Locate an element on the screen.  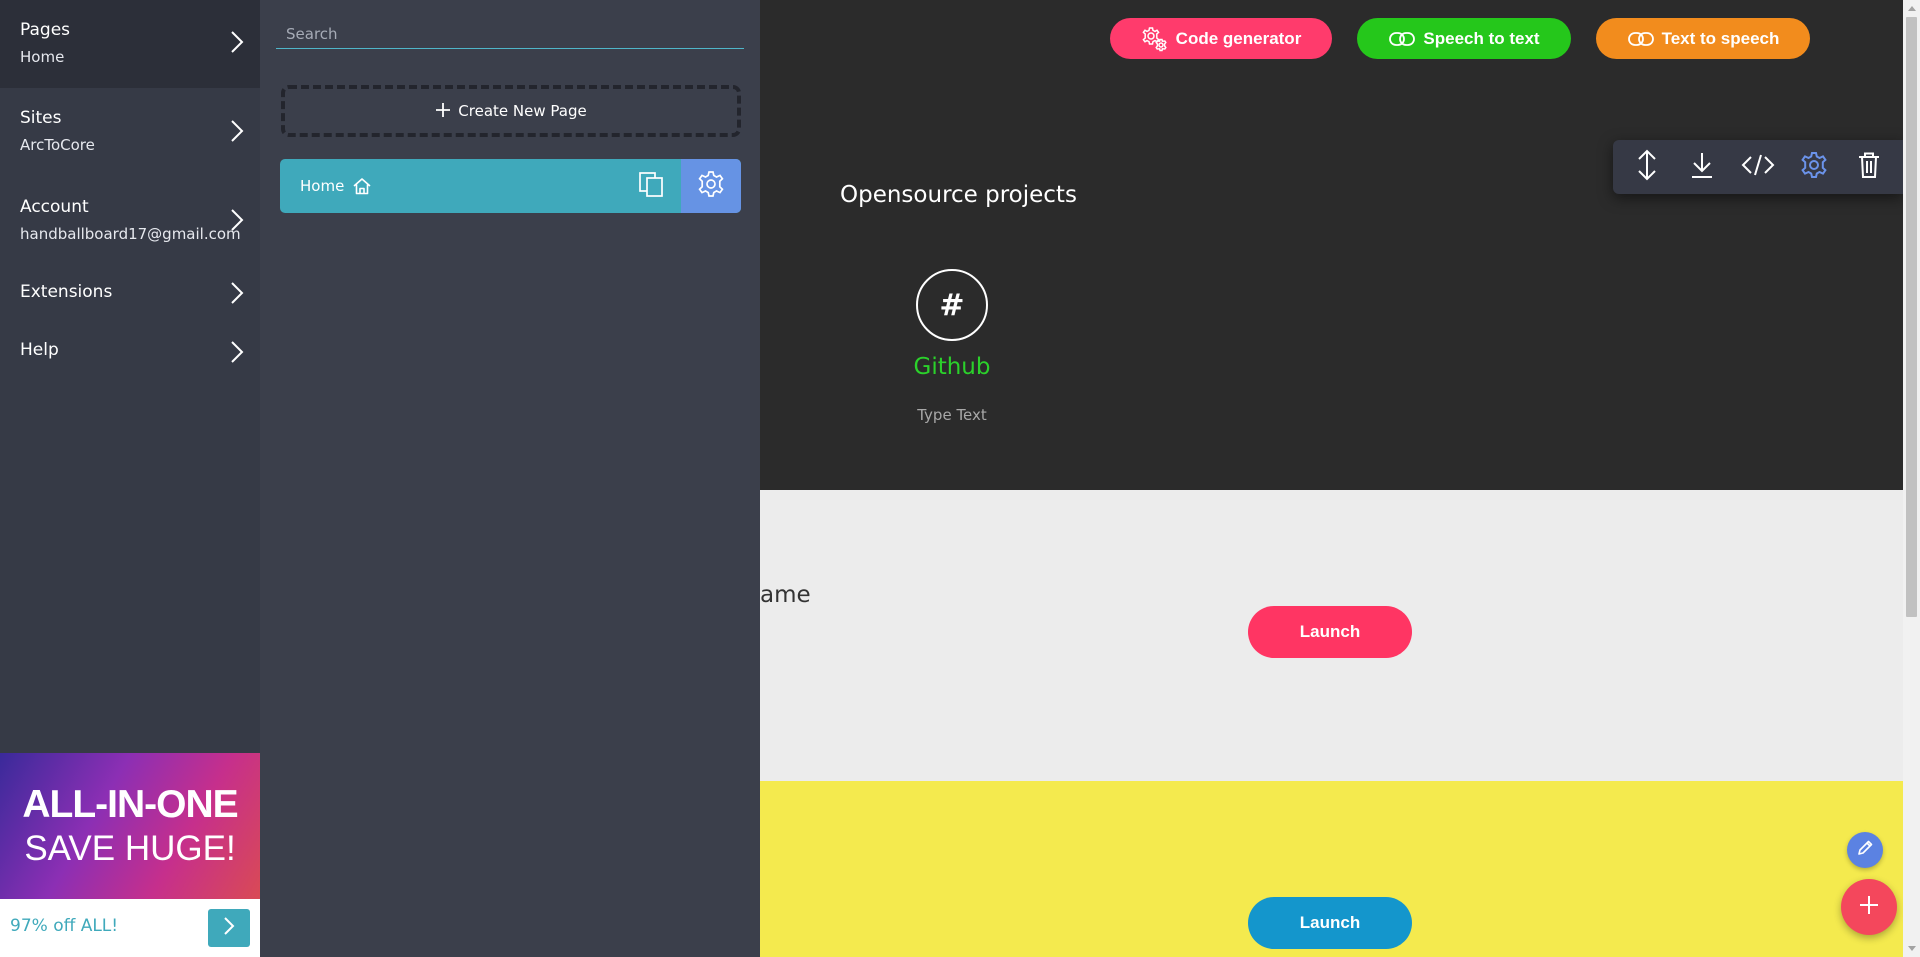
view-code-button is located at coordinates (1758, 167).